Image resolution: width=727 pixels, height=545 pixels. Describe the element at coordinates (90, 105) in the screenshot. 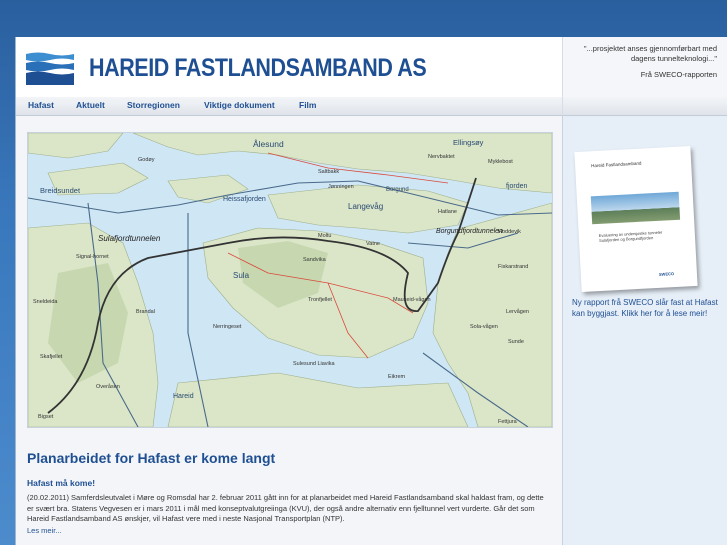

I see `nav-item-aktuelt: Aktuelt` at that location.